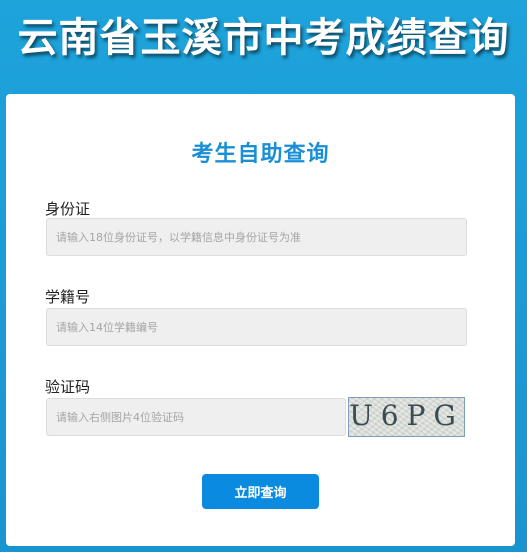 The height and width of the screenshot is (552, 527). I want to click on form-title: 考生自助查询, so click(260, 154).